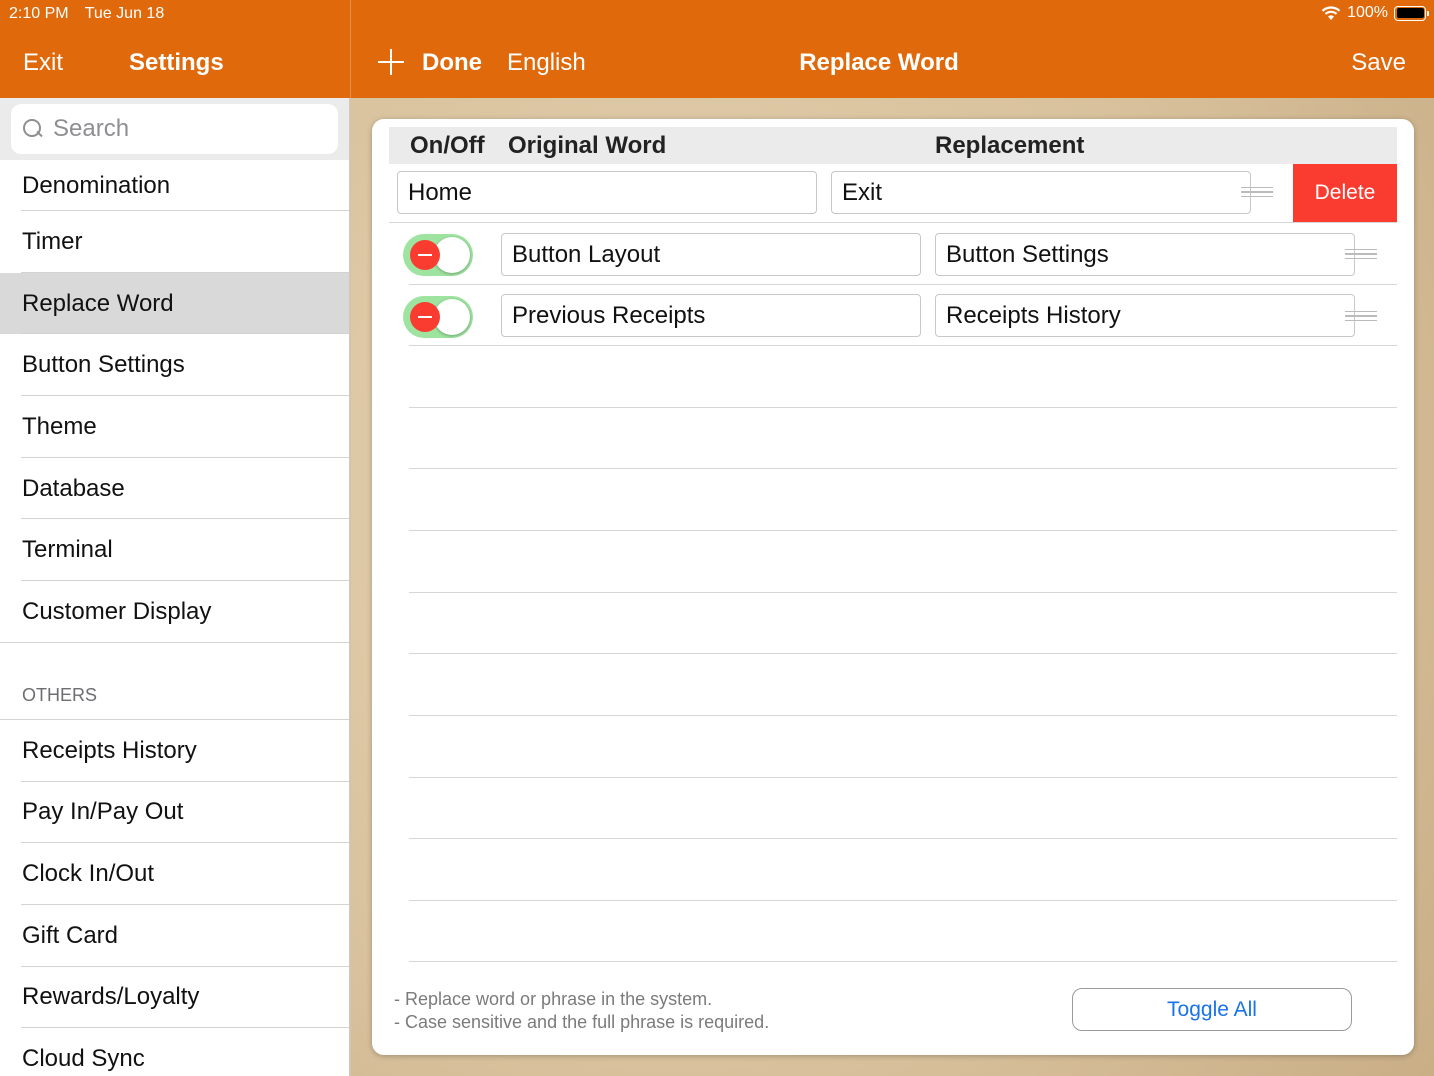 The height and width of the screenshot is (1076, 1434). I want to click on toggle-all-button: Toggle All, so click(1212, 1009).